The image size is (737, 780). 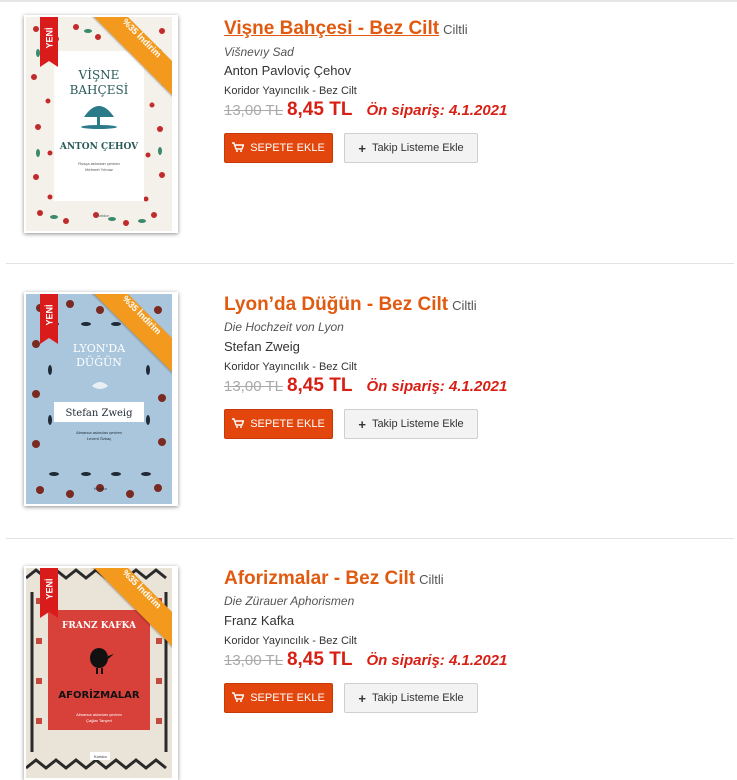 I want to click on cover-author: Stefan Zweig, so click(x=99, y=413).